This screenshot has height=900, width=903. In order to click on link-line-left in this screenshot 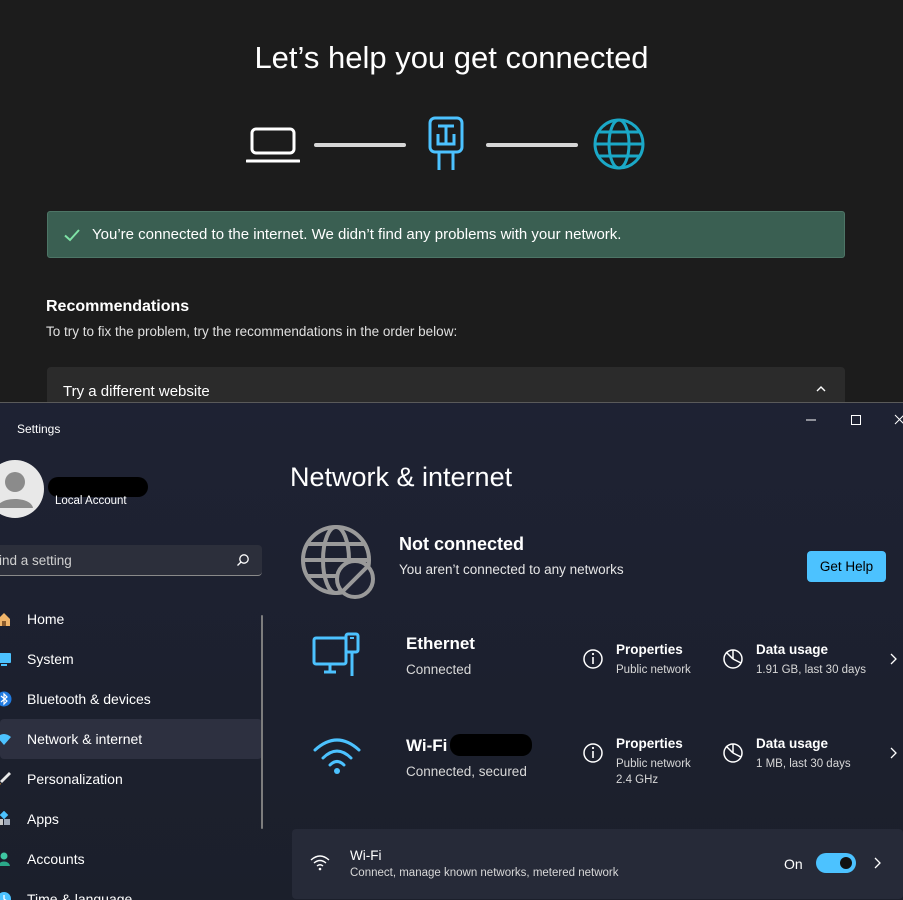, I will do `click(360, 145)`.